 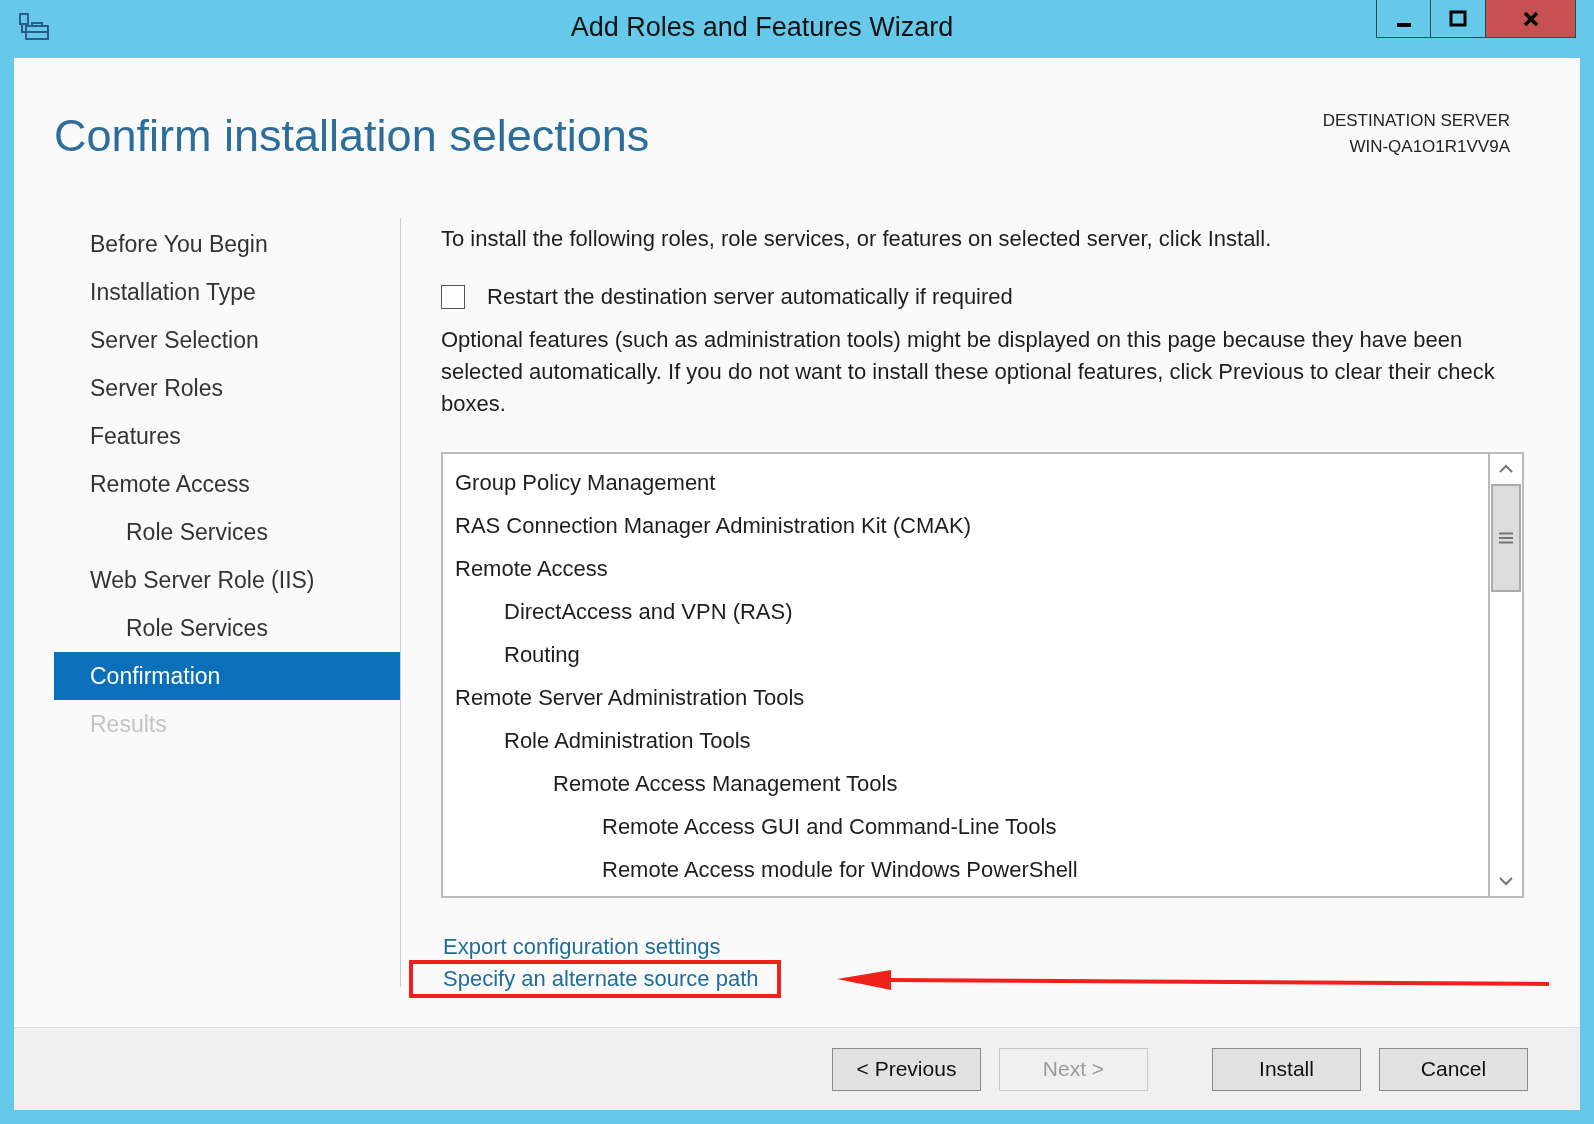 I want to click on feature-item: Remote Access, so click(x=531, y=569).